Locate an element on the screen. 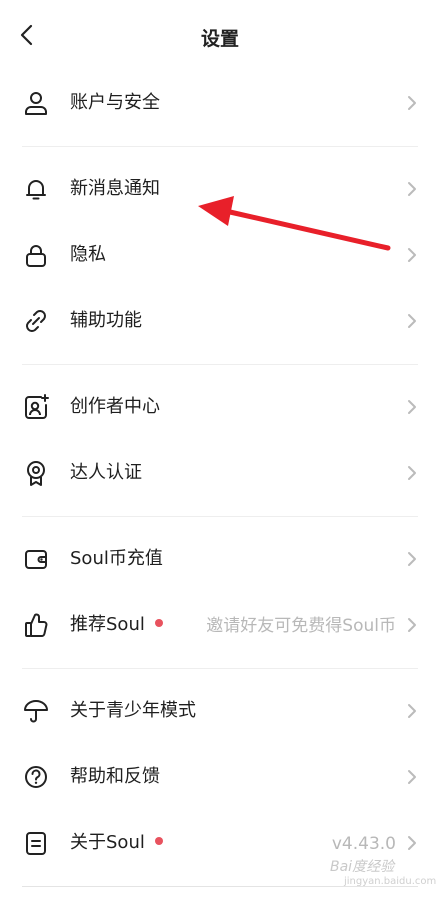 The width and height of the screenshot is (440, 904). watermark-url: jingyan.baidu.com is located at coordinates (390, 881).